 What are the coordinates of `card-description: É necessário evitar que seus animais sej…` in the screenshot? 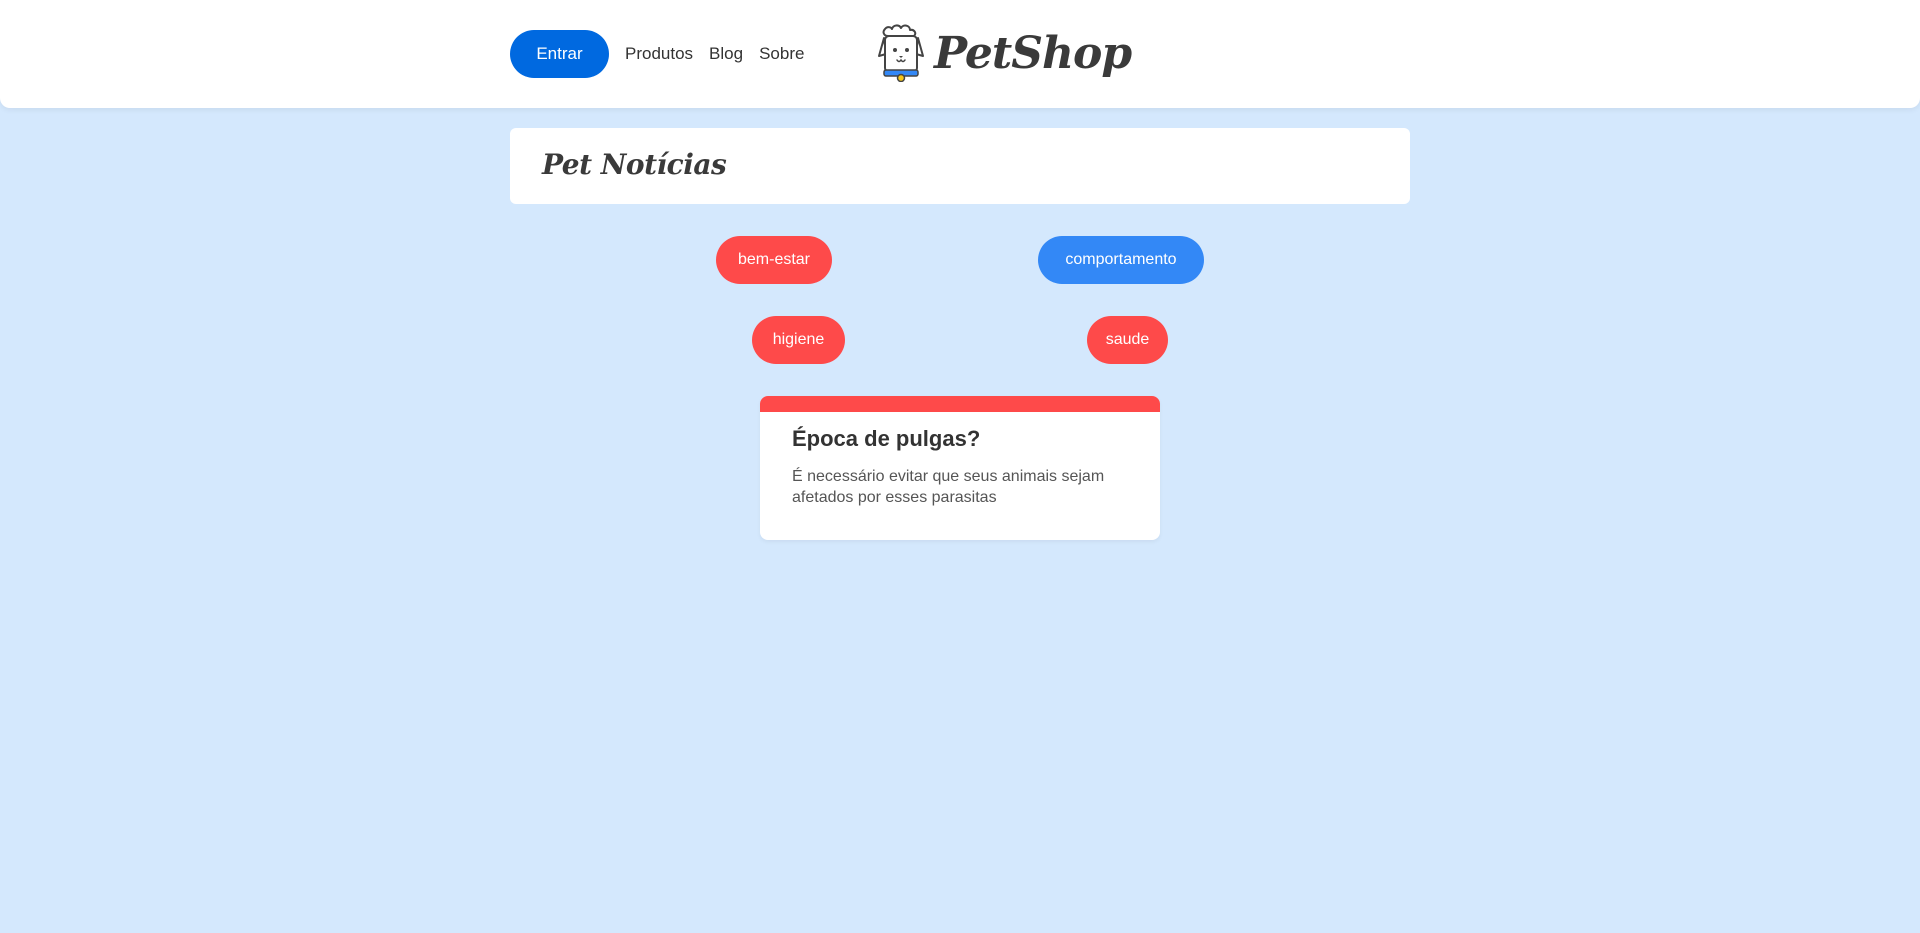 It's located at (948, 487).